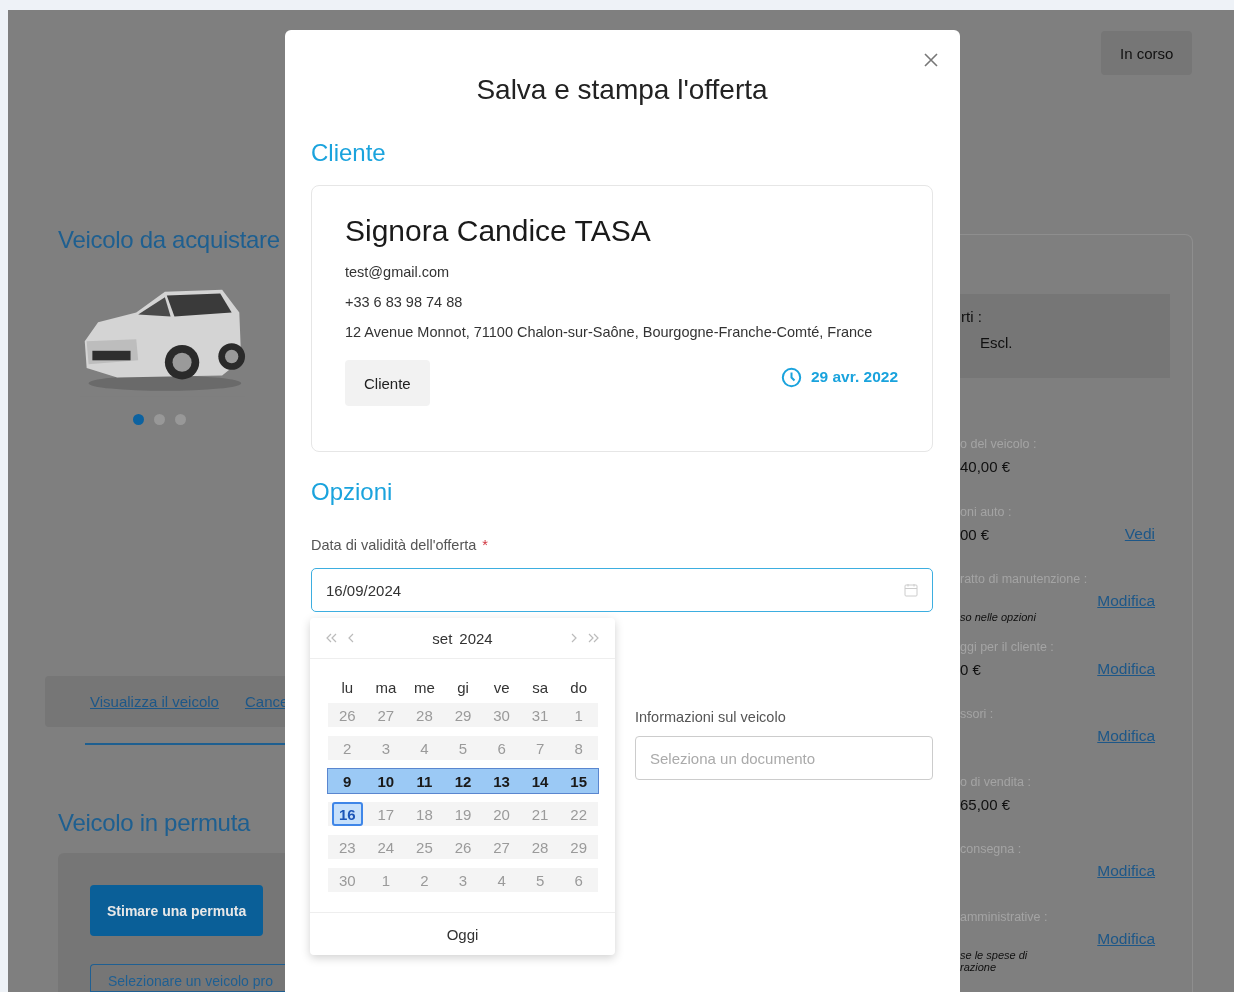 This screenshot has width=1234, height=992. What do you see at coordinates (791, 377) in the screenshot?
I see `clock-icon` at bounding box center [791, 377].